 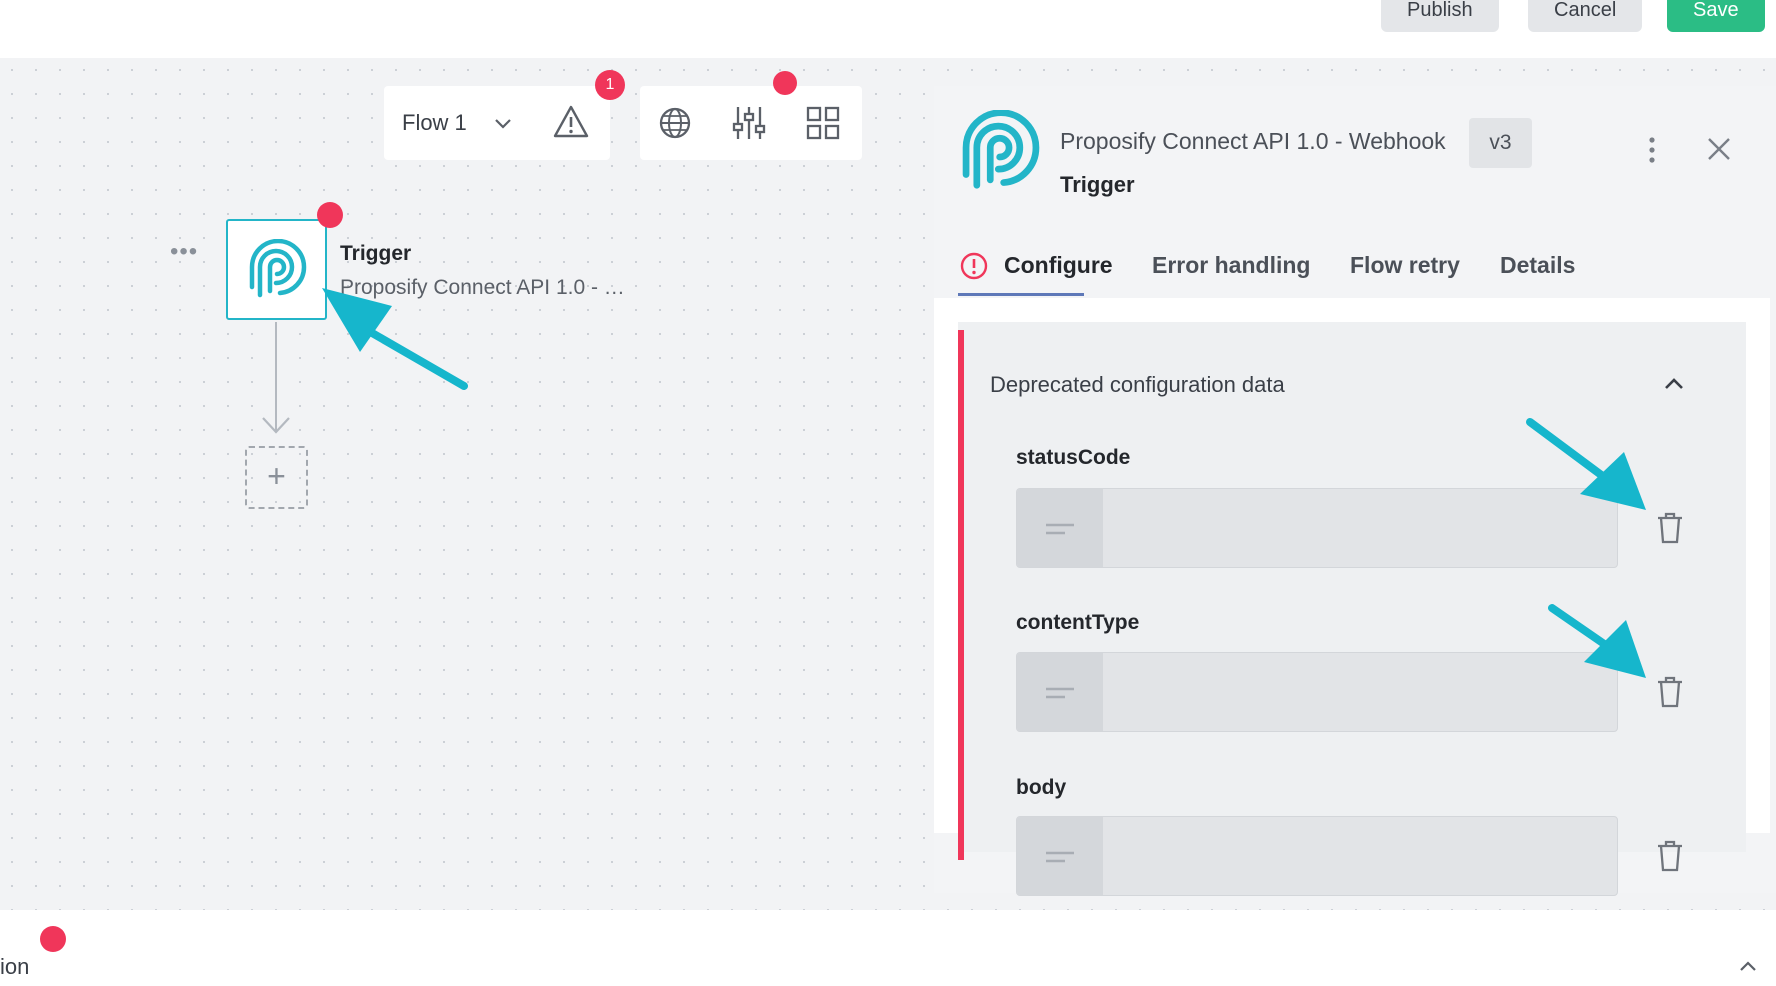 What do you see at coordinates (276, 427) in the screenshot?
I see `arrow-down-icon` at bounding box center [276, 427].